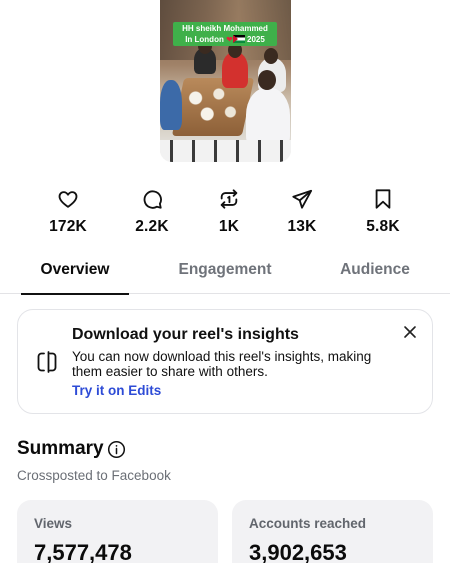 This screenshot has width=450, height=563. Describe the element at coordinates (152, 212) in the screenshot. I see `comments-stat: 2.2K` at that location.